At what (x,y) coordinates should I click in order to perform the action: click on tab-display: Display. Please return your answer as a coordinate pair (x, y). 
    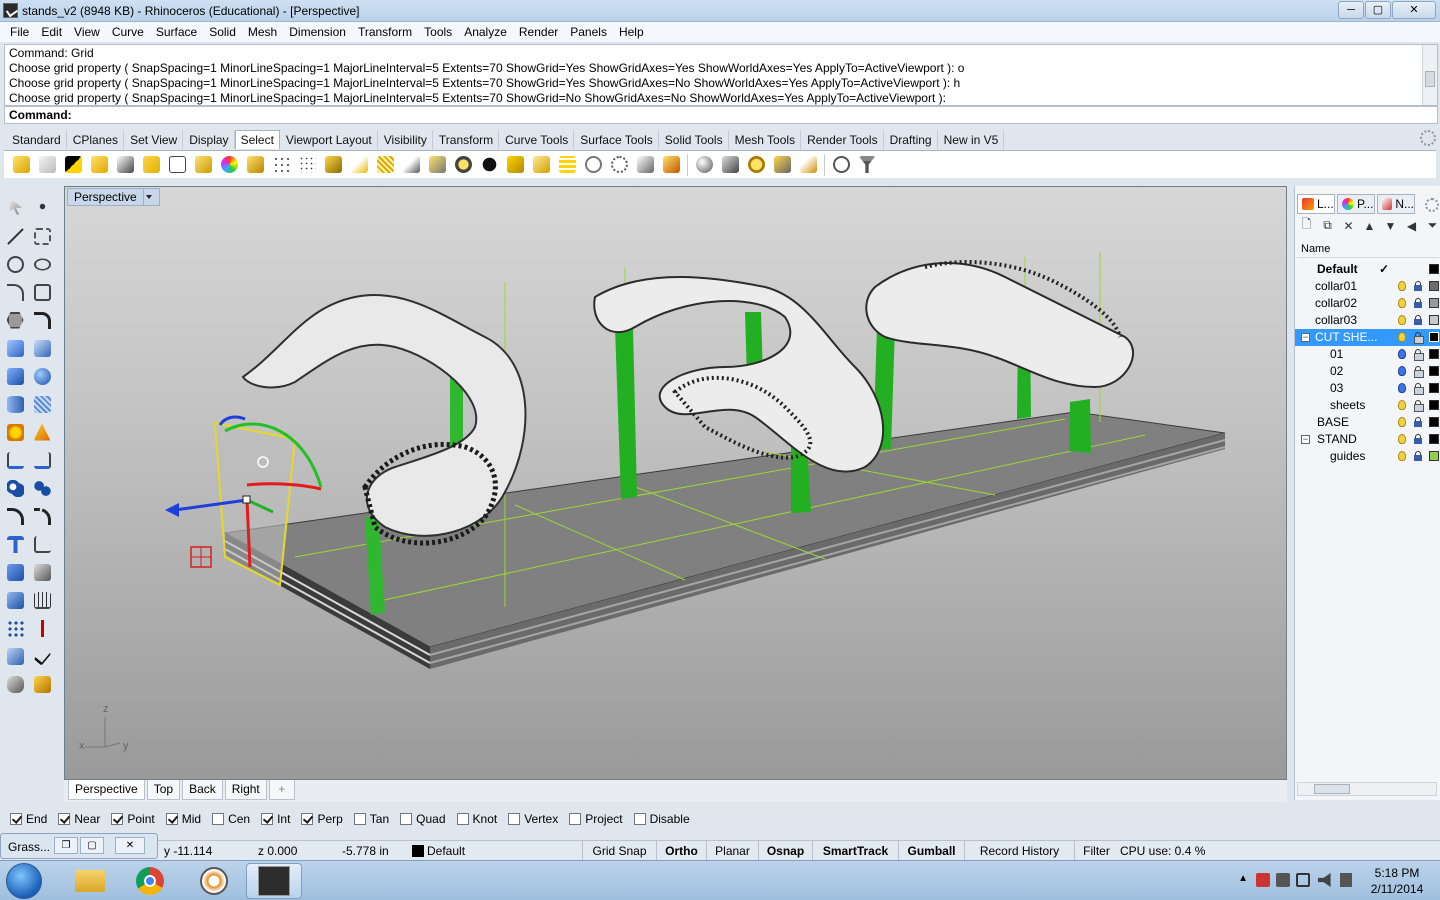
    Looking at the image, I should click on (209, 139).